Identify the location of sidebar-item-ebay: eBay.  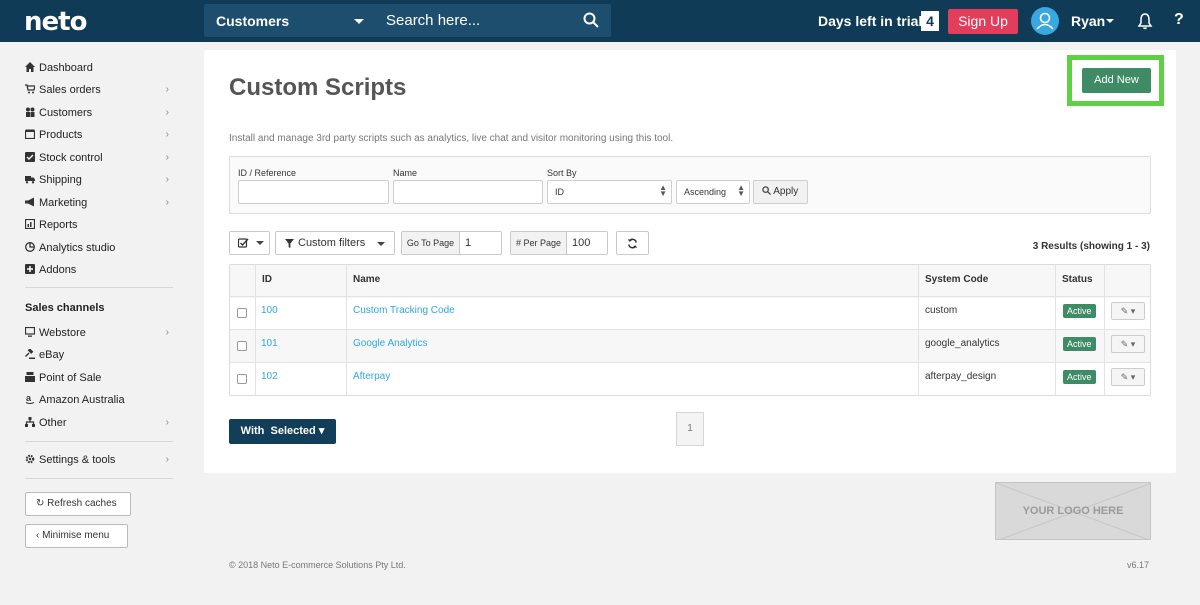
(99, 355).